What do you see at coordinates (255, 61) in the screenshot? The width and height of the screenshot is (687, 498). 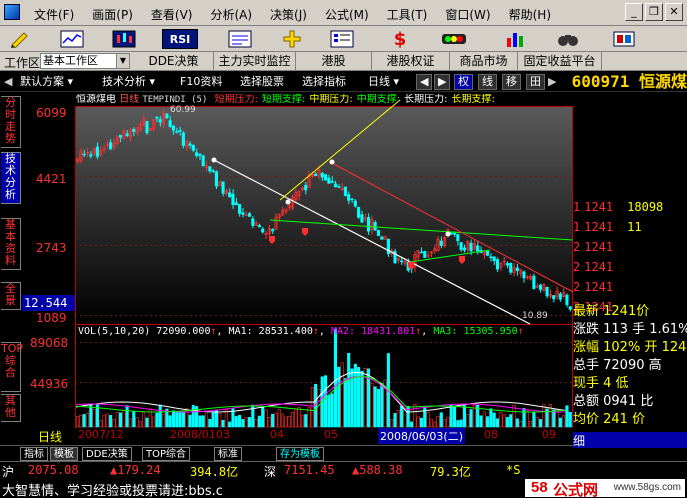 I see `tab-main-monitor: 主力实时监控` at bounding box center [255, 61].